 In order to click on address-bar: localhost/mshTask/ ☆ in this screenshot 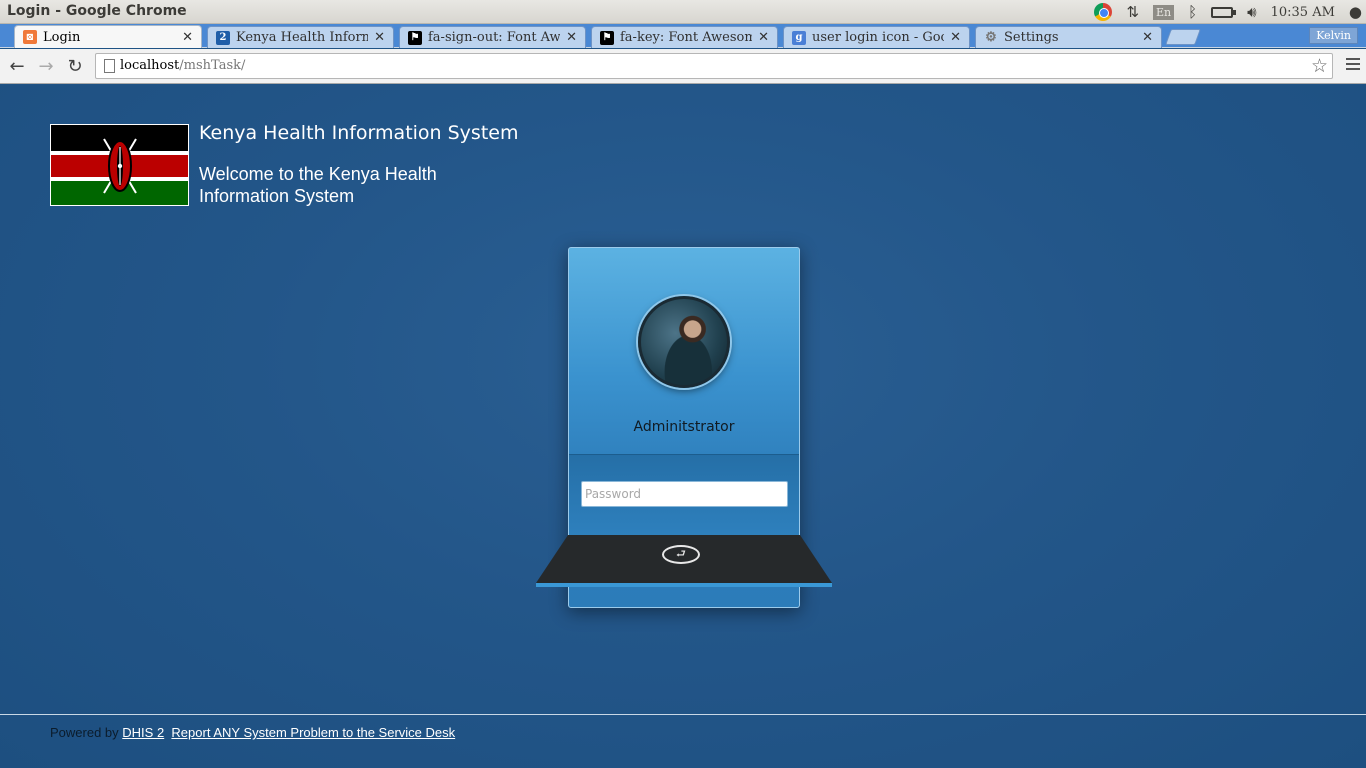, I will do `click(714, 66)`.